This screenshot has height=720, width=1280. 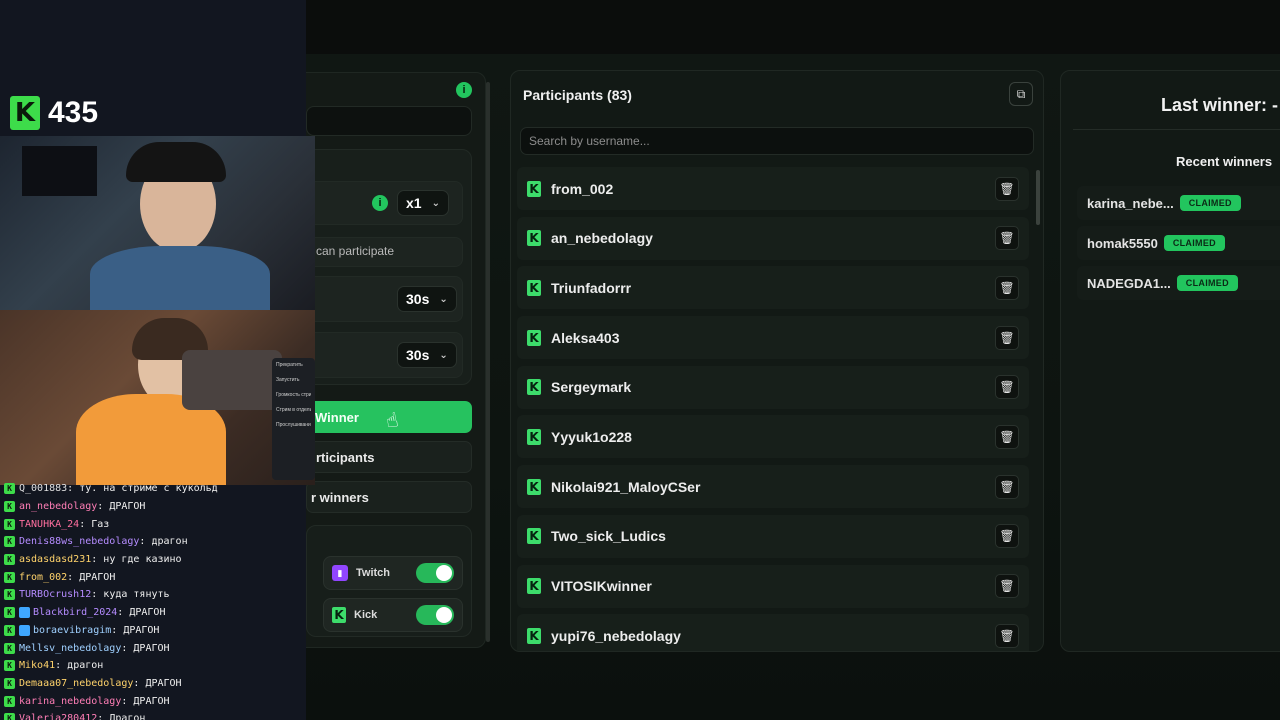 I want to click on divider, so click(x=1176, y=129).